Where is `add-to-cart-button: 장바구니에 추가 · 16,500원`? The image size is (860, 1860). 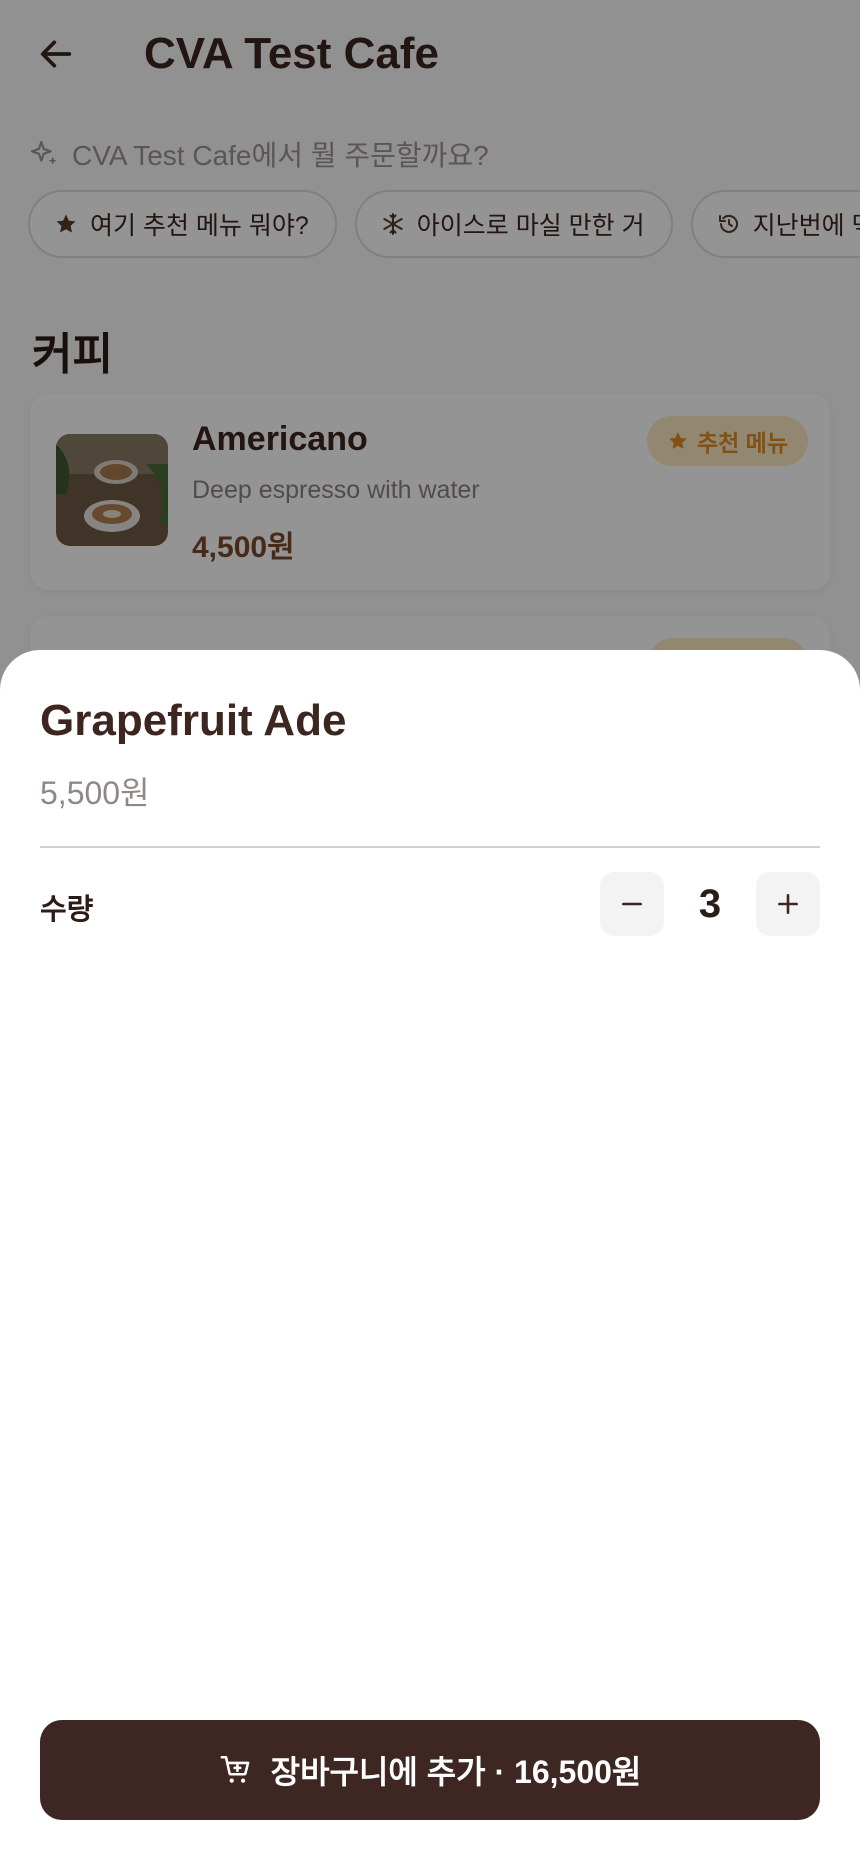 add-to-cart-button: 장바구니에 추가 · 16,500원 is located at coordinates (430, 1770).